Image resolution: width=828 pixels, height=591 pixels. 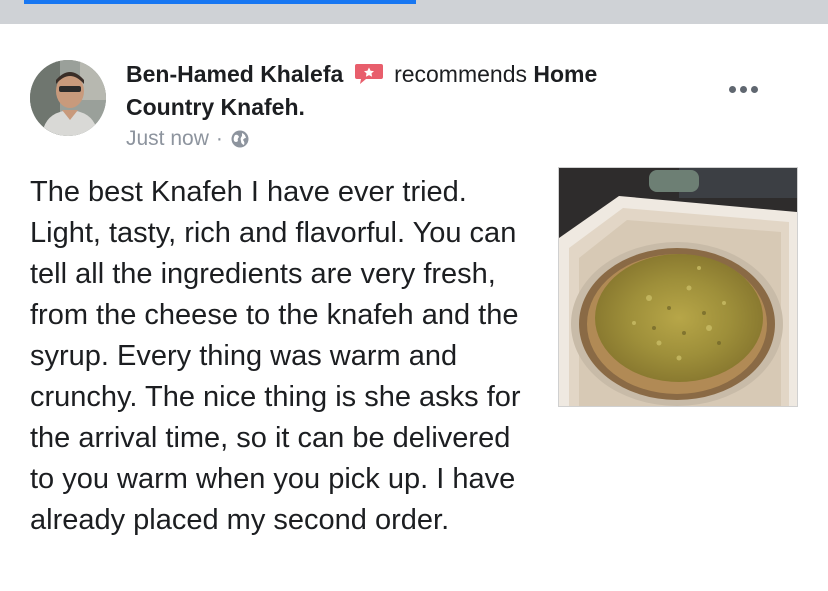 I want to click on author-name: Ben-Hamed Khalefa, so click(x=234, y=74).